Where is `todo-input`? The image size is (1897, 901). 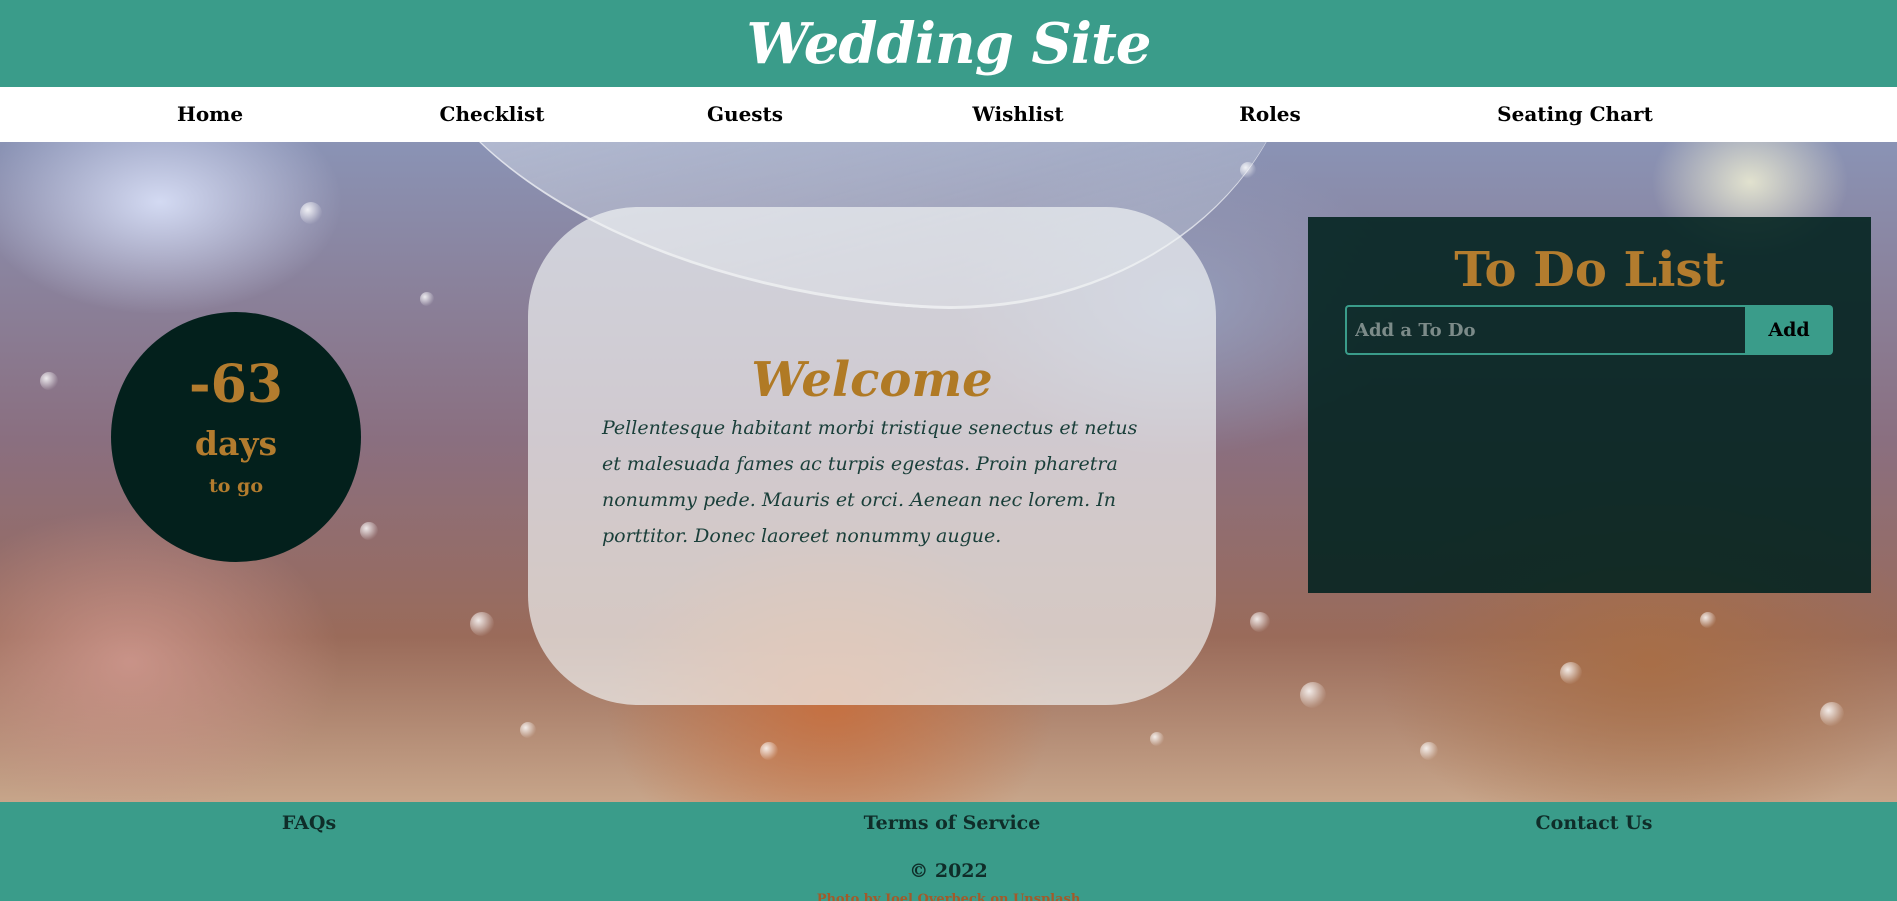 todo-input is located at coordinates (1545, 330).